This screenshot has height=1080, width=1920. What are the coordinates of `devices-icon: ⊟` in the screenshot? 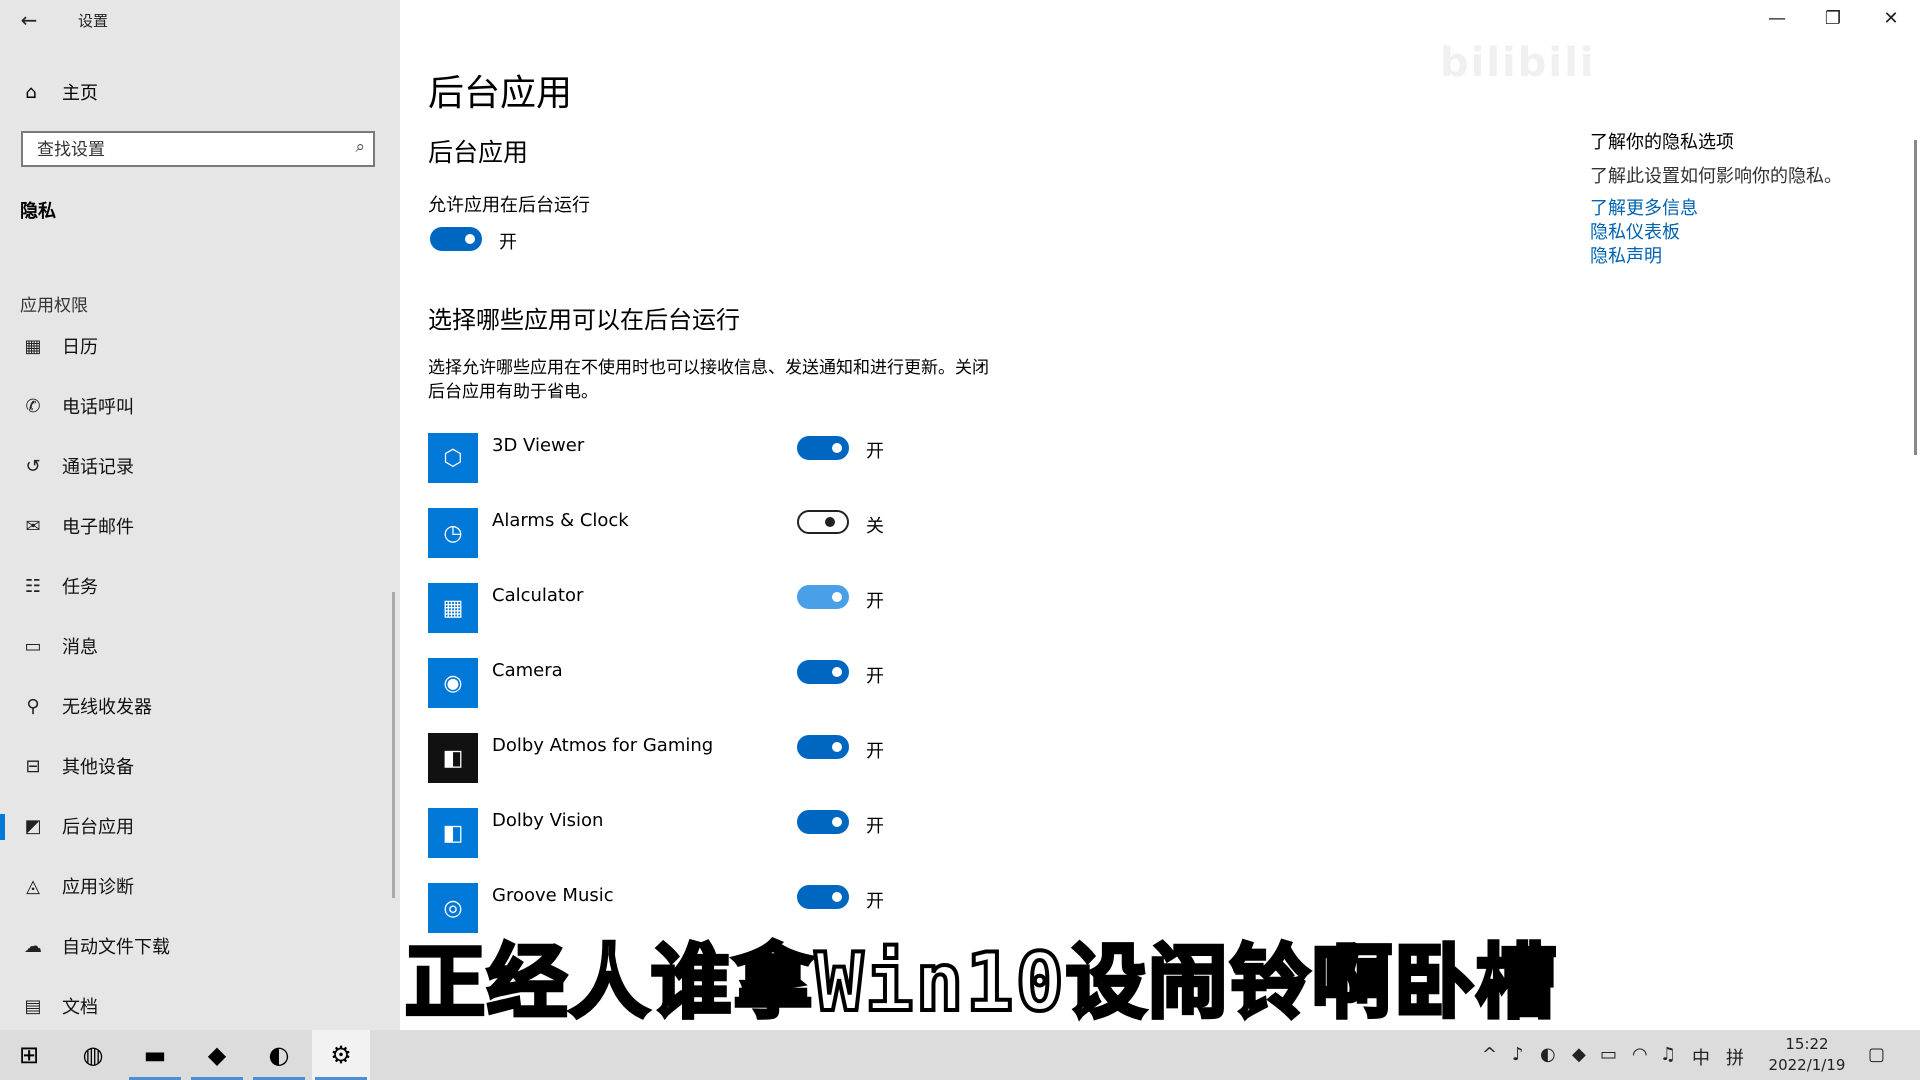 It's located at (33, 766).